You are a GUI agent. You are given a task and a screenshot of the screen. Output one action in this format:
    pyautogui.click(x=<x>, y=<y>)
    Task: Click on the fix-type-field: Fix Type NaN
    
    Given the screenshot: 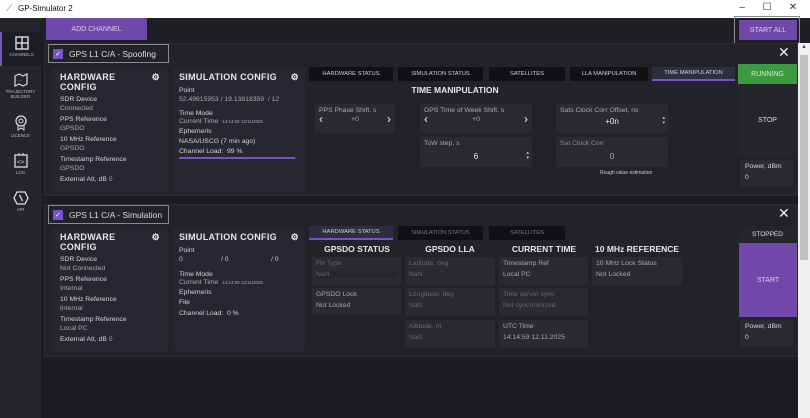 What is the action you would take?
    pyautogui.click(x=356, y=271)
    